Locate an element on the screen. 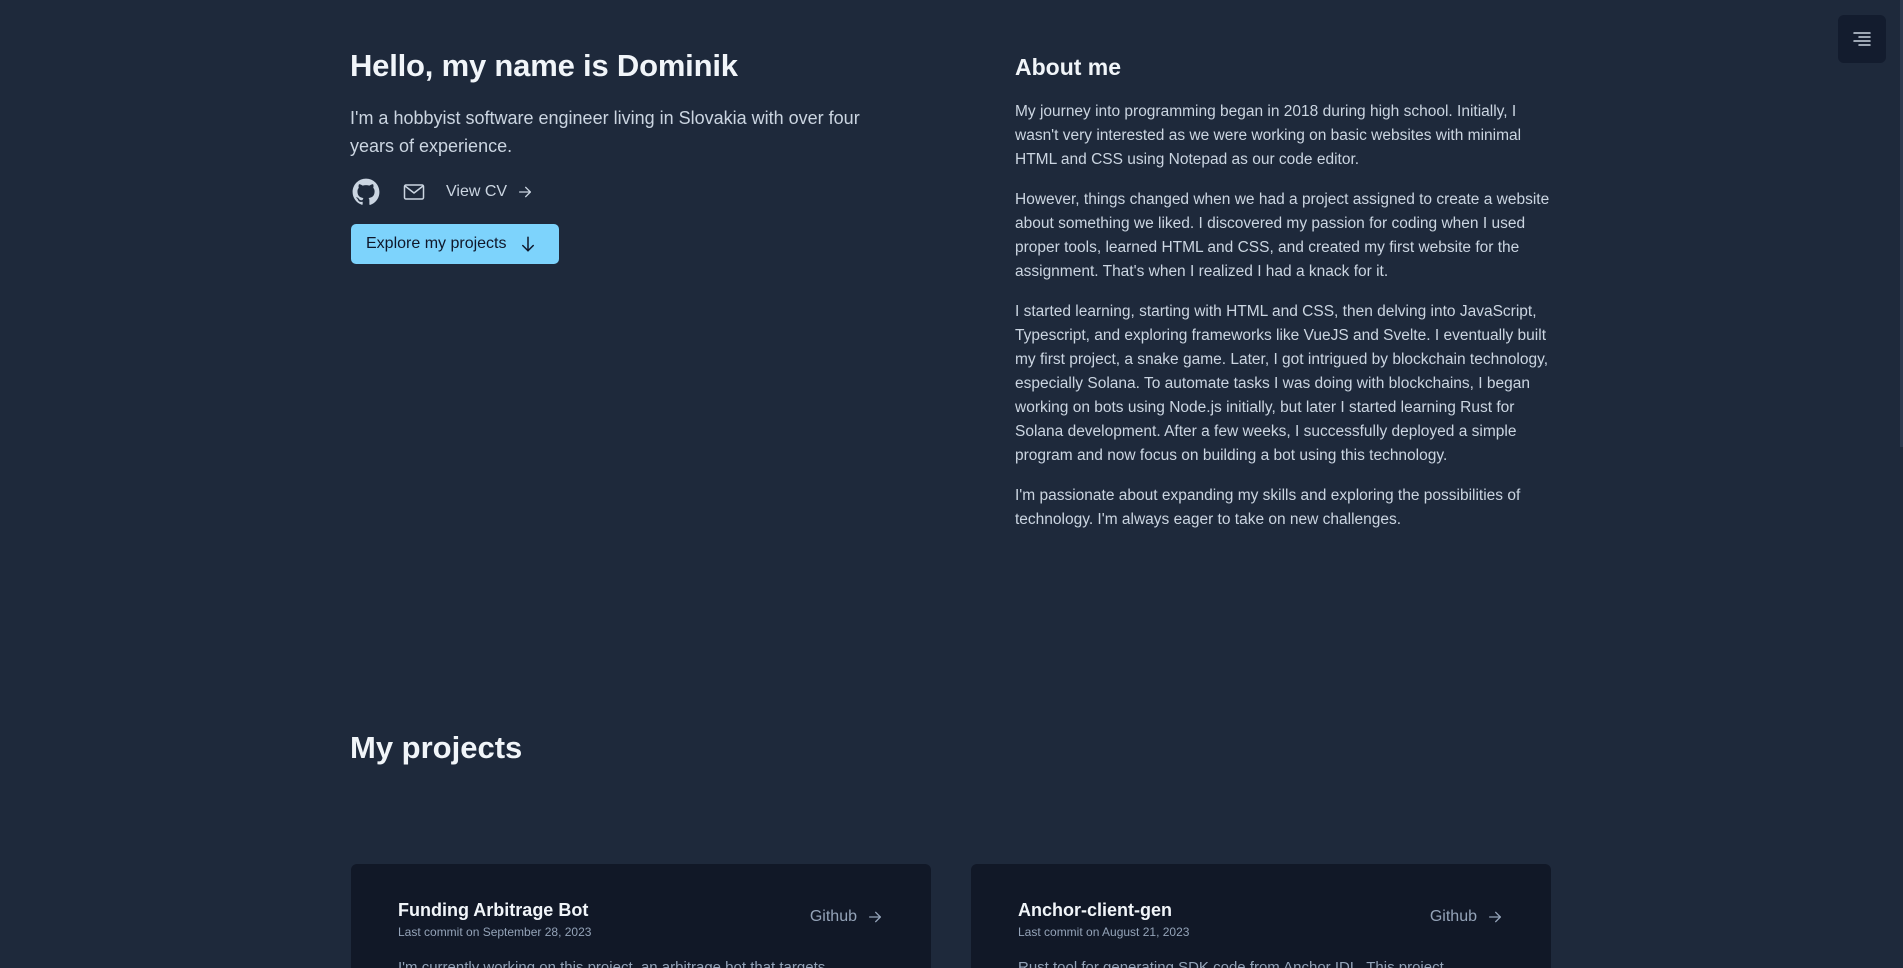 This screenshot has width=1903, height=968. menu-icon is located at coordinates (1862, 39).